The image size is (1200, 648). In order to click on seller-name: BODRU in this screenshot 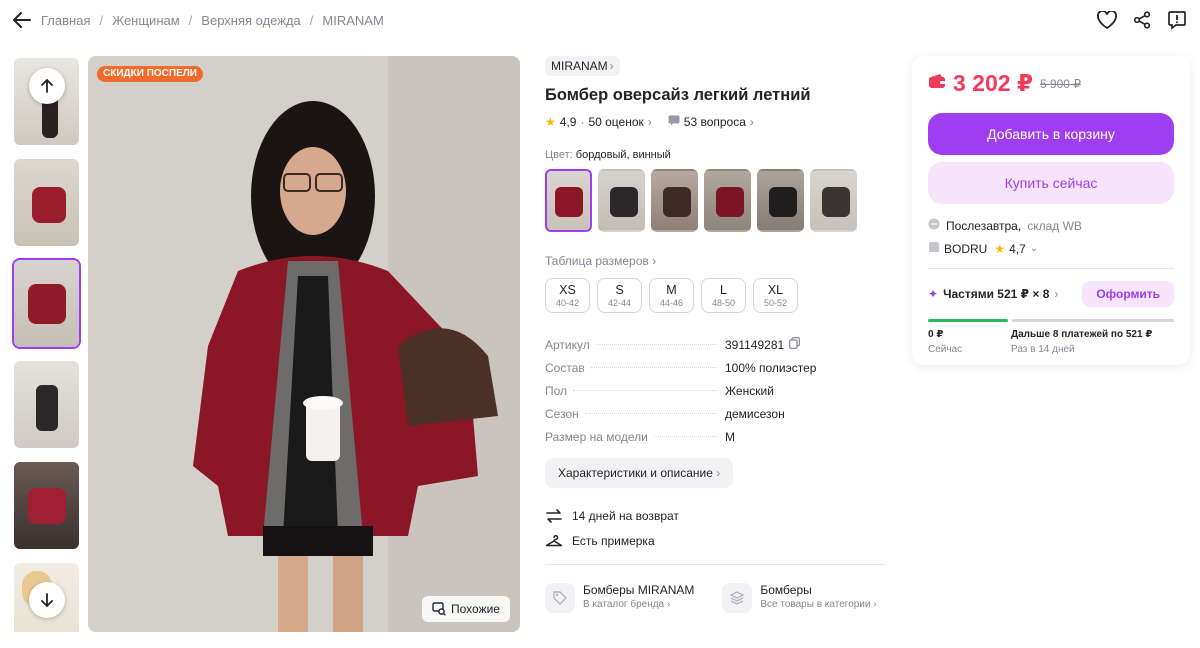, I will do `click(966, 248)`.